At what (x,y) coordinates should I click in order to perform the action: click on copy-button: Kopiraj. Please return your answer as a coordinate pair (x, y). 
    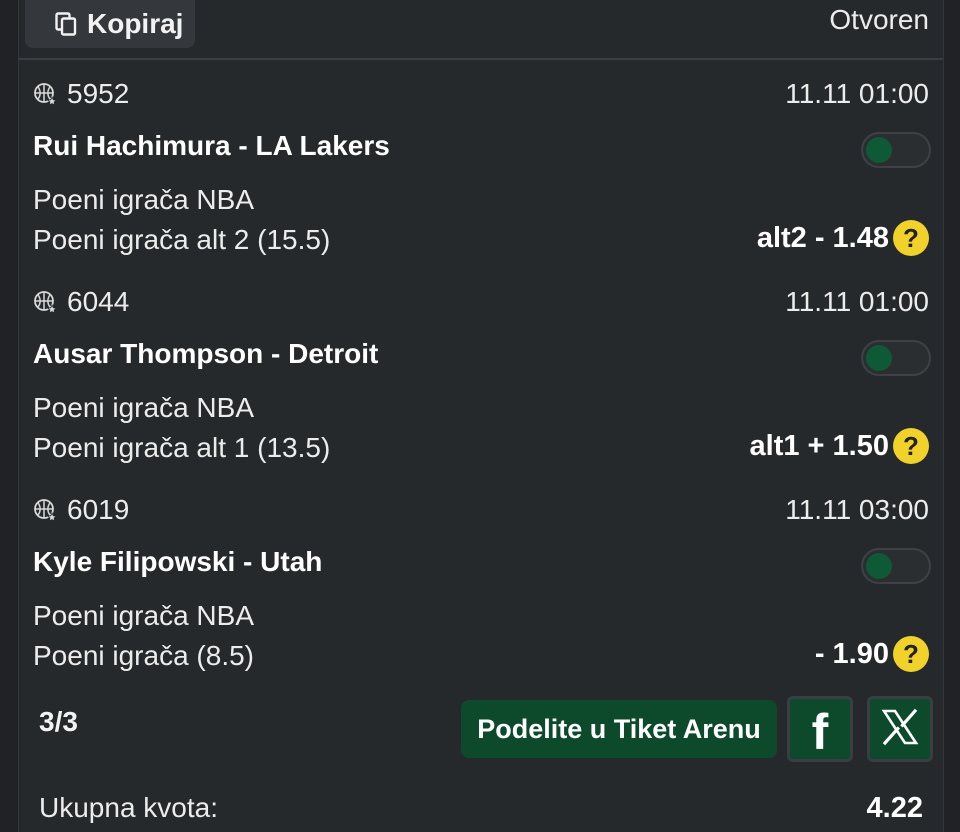
    Looking at the image, I should click on (110, 24).